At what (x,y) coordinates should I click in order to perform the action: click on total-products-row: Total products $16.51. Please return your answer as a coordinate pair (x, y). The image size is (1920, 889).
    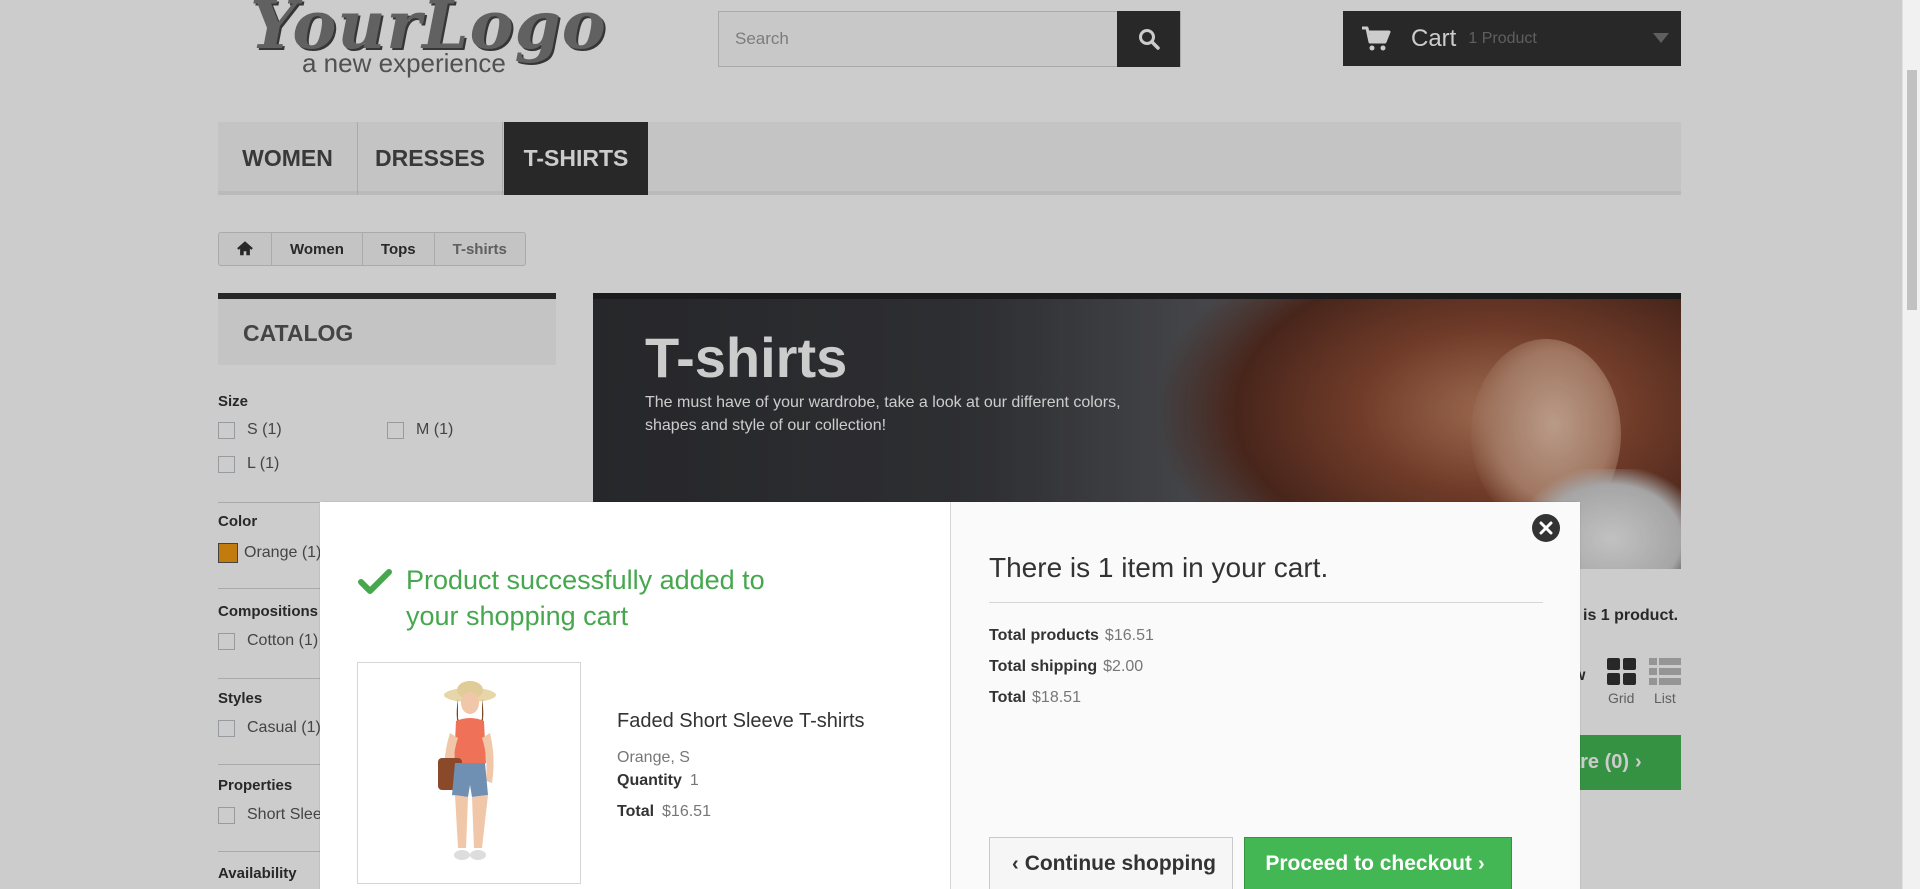
    Looking at the image, I should click on (1071, 636).